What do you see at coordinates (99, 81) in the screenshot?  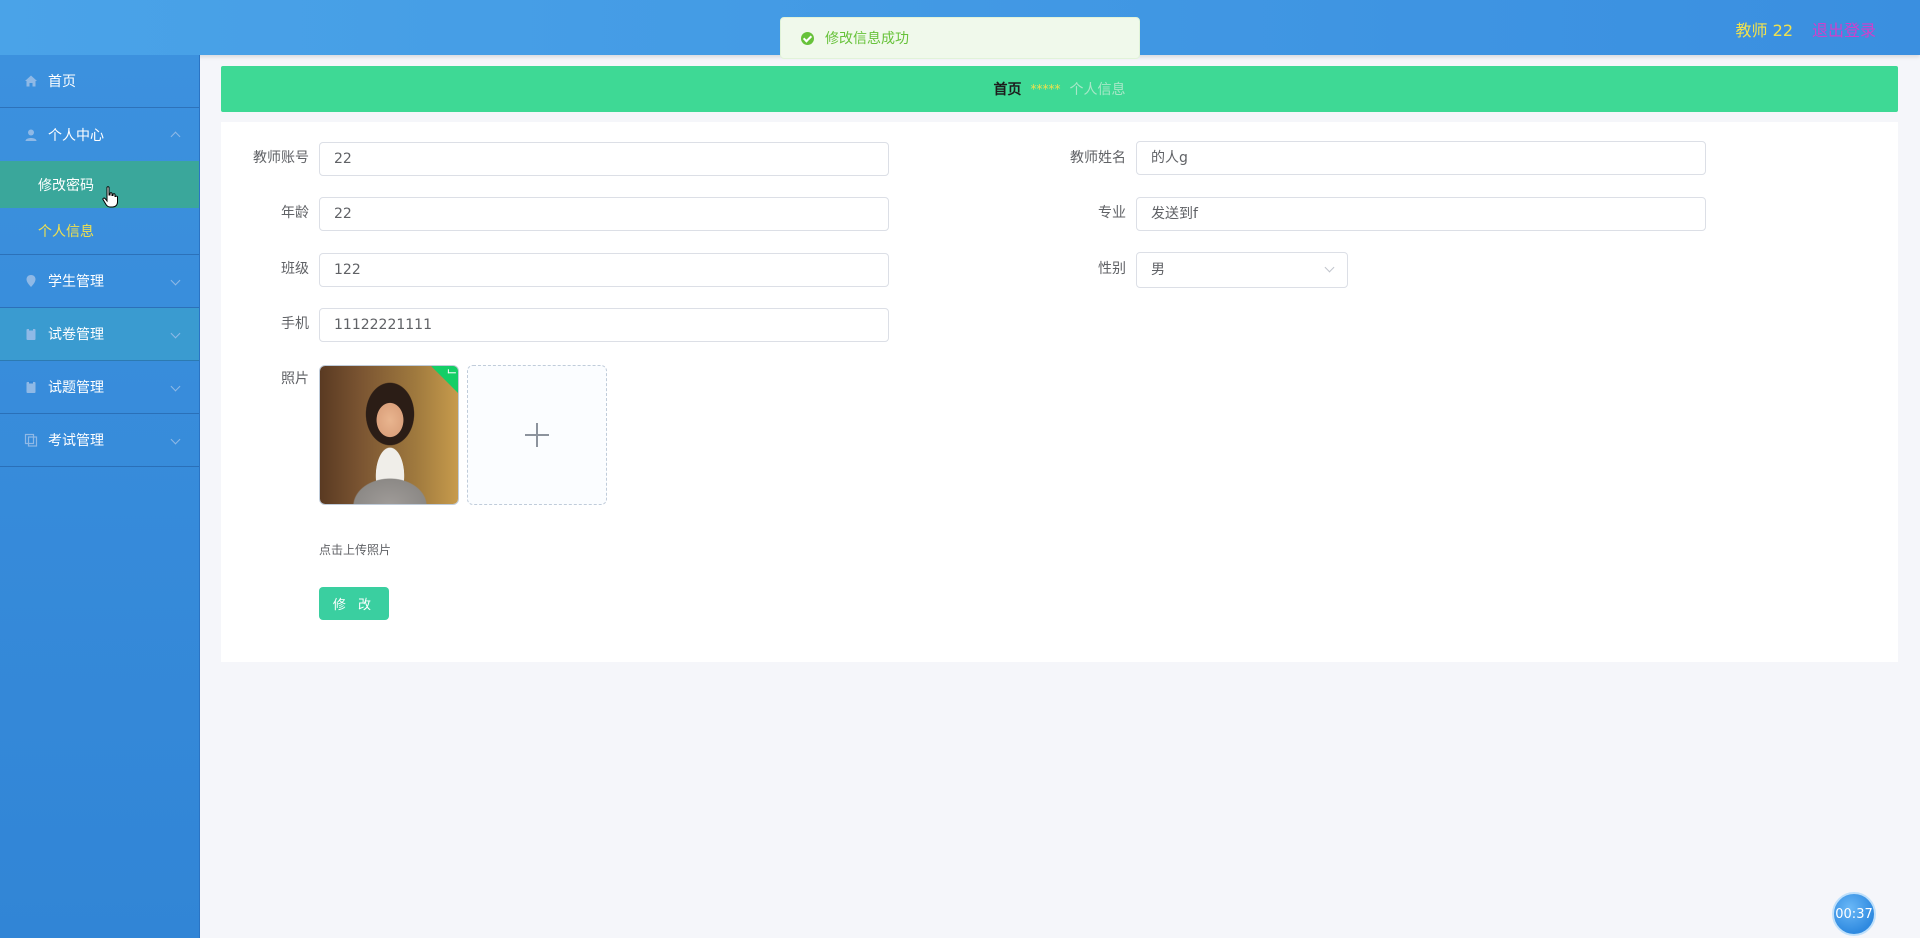 I see `sidebar-item-home: 首页` at bounding box center [99, 81].